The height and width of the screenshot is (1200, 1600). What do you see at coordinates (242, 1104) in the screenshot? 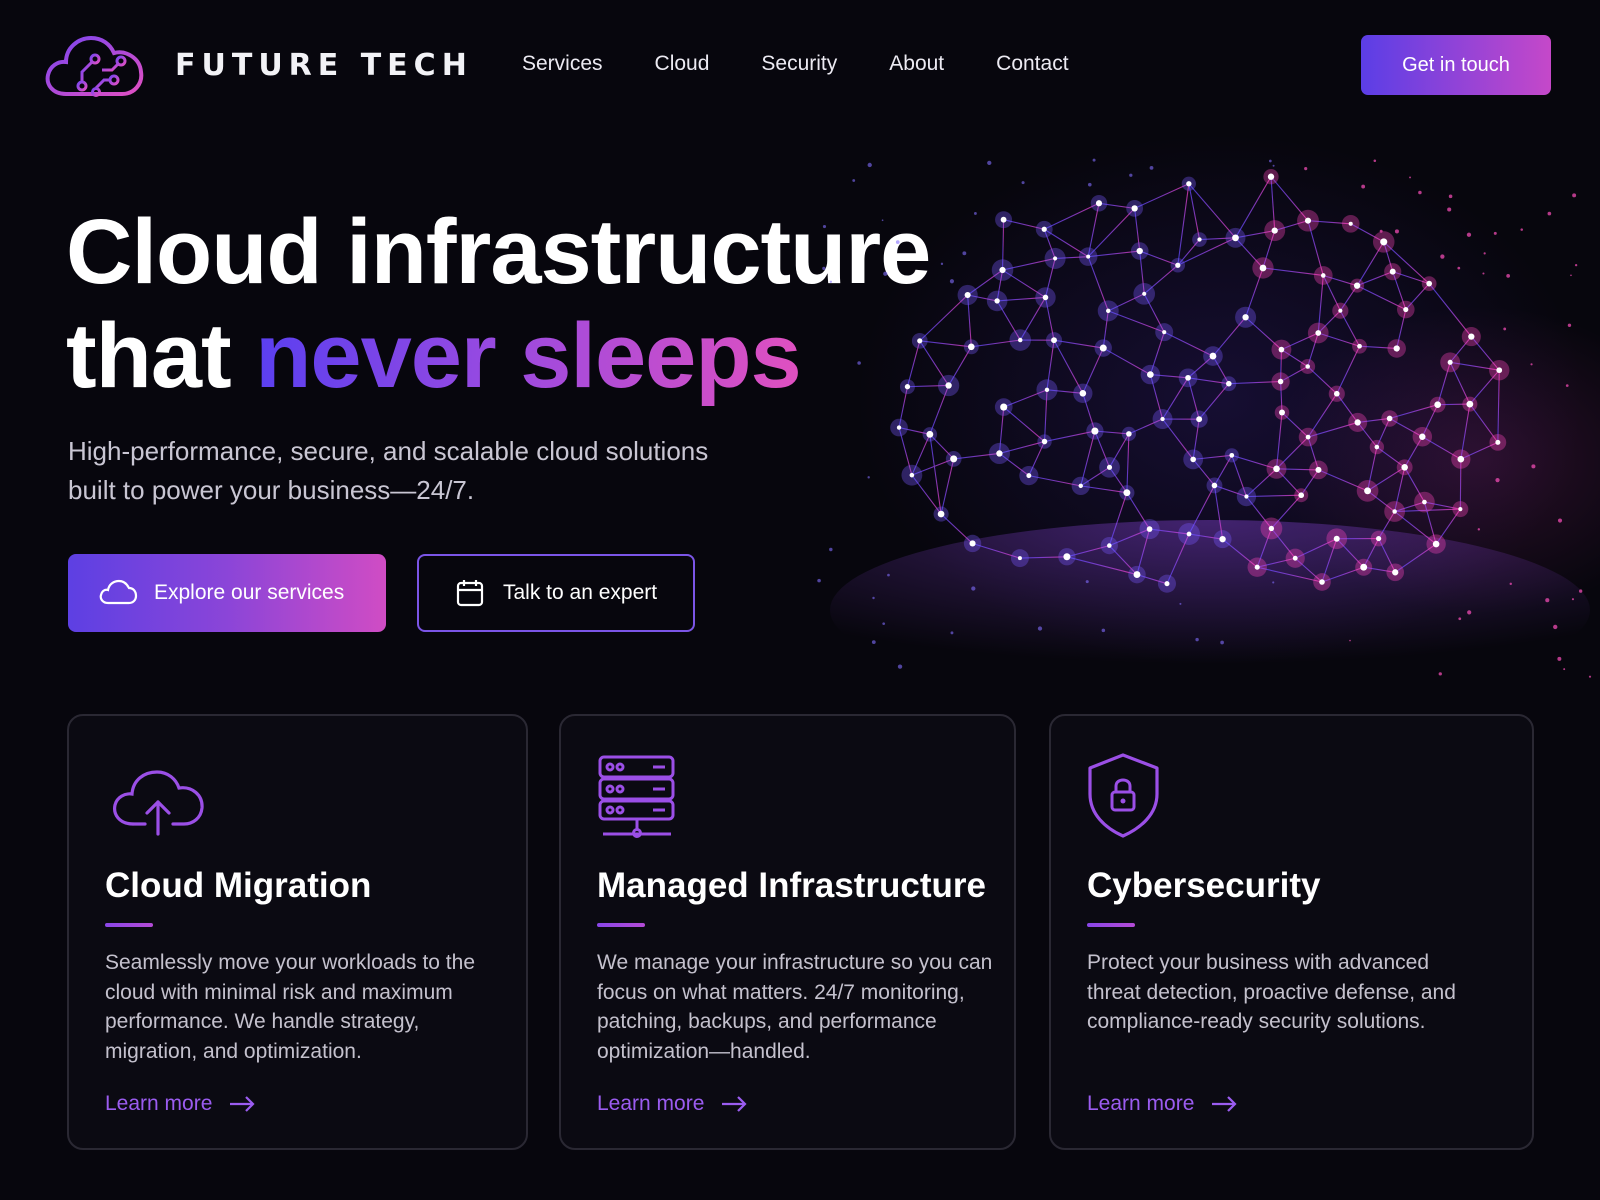
I see `arrow-right-icon` at bounding box center [242, 1104].